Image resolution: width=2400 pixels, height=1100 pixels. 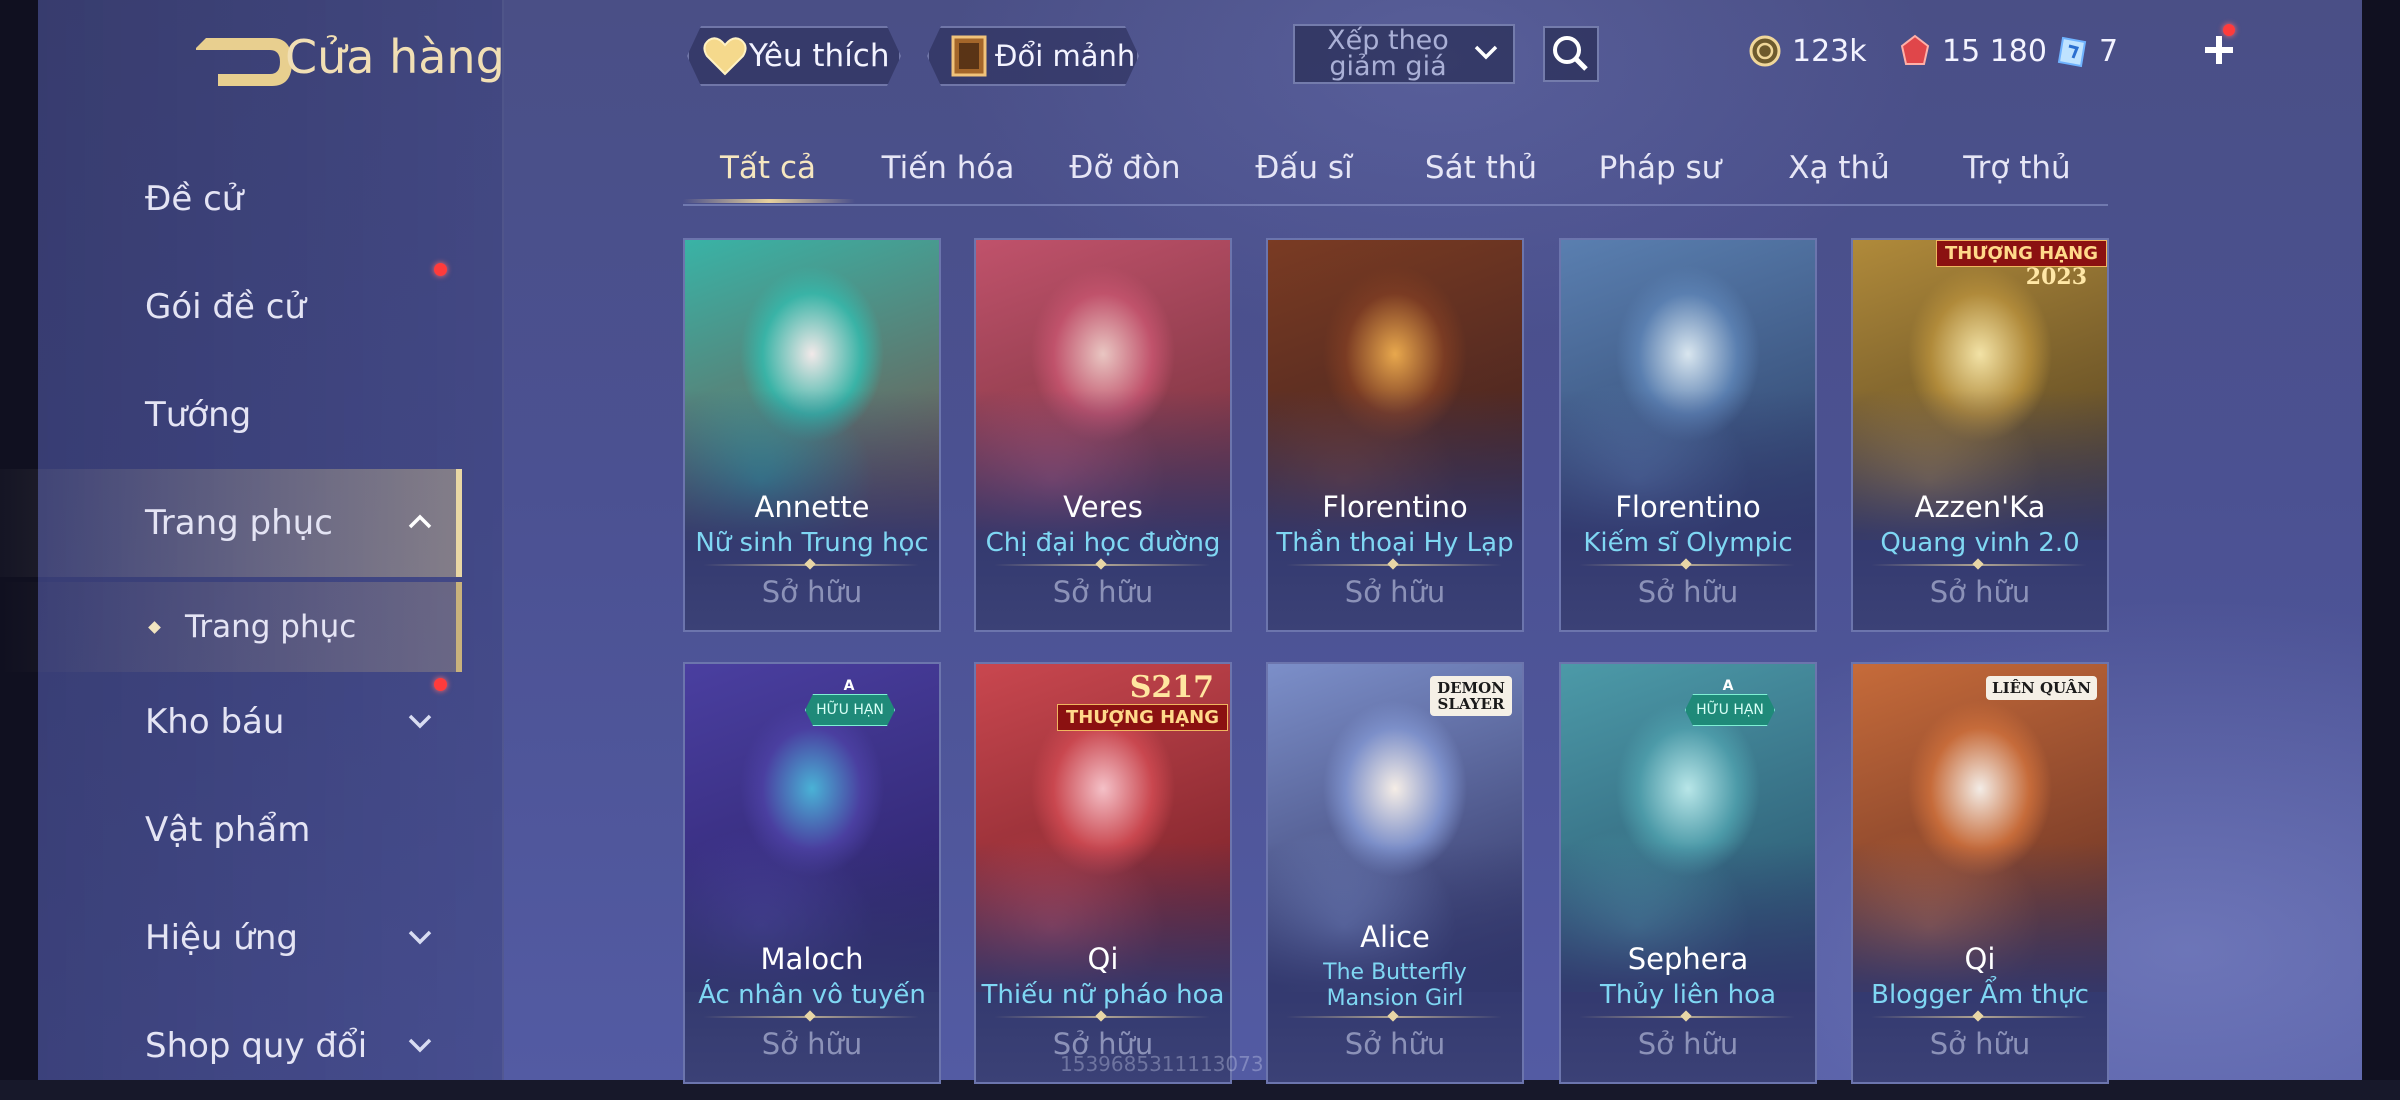 What do you see at coordinates (1839, 168) in the screenshot?
I see `tab-label: Xạ thủ` at bounding box center [1839, 168].